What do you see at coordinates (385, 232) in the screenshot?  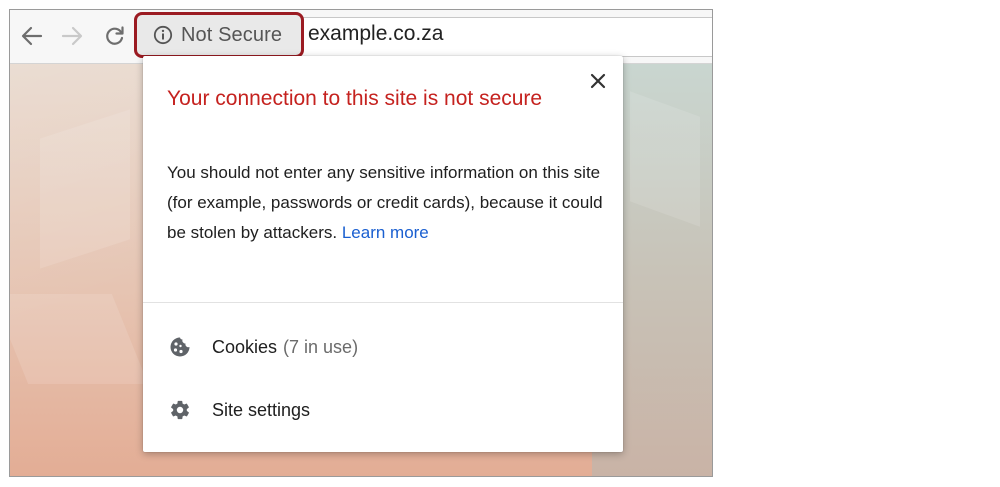 I see `learn-more-link: Learn more` at bounding box center [385, 232].